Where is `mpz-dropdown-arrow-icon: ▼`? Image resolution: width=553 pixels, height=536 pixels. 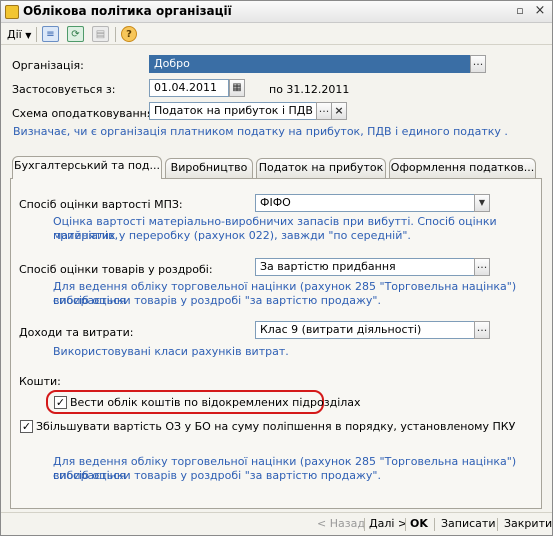 mpz-dropdown-arrow-icon: ▼ is located at coordinates (482, 203).